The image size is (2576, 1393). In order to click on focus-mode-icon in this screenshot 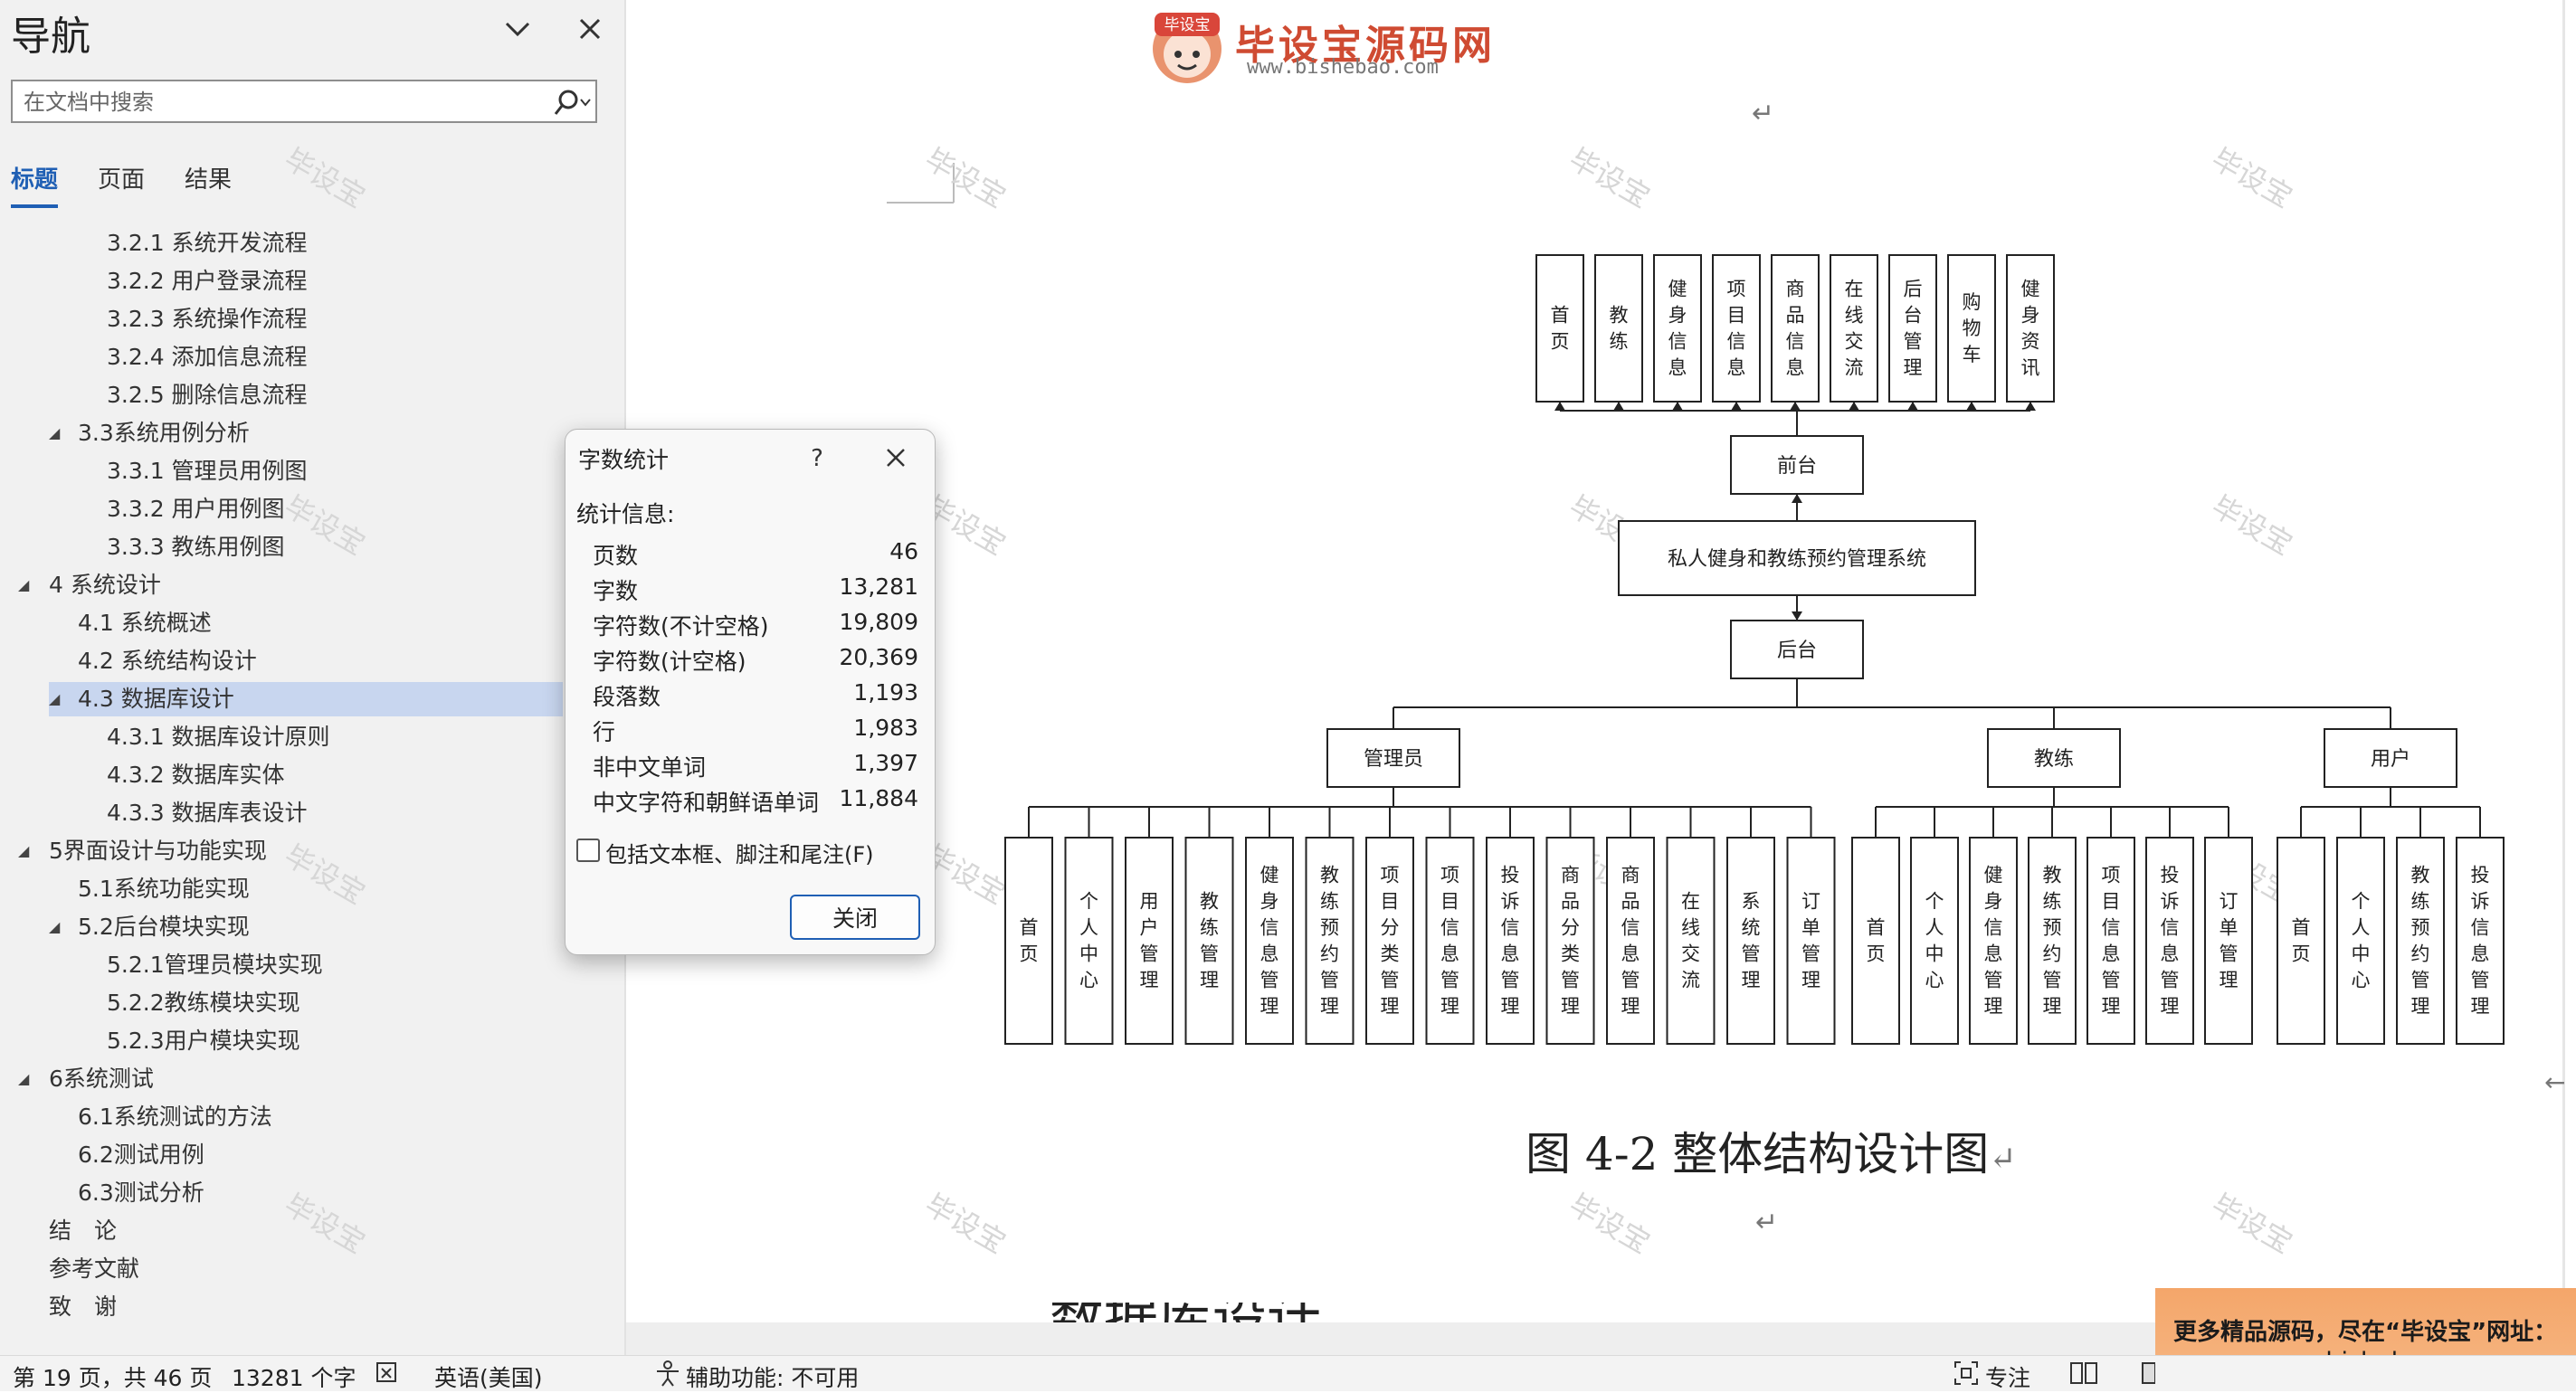, I will do `click(1966, 1376)`.